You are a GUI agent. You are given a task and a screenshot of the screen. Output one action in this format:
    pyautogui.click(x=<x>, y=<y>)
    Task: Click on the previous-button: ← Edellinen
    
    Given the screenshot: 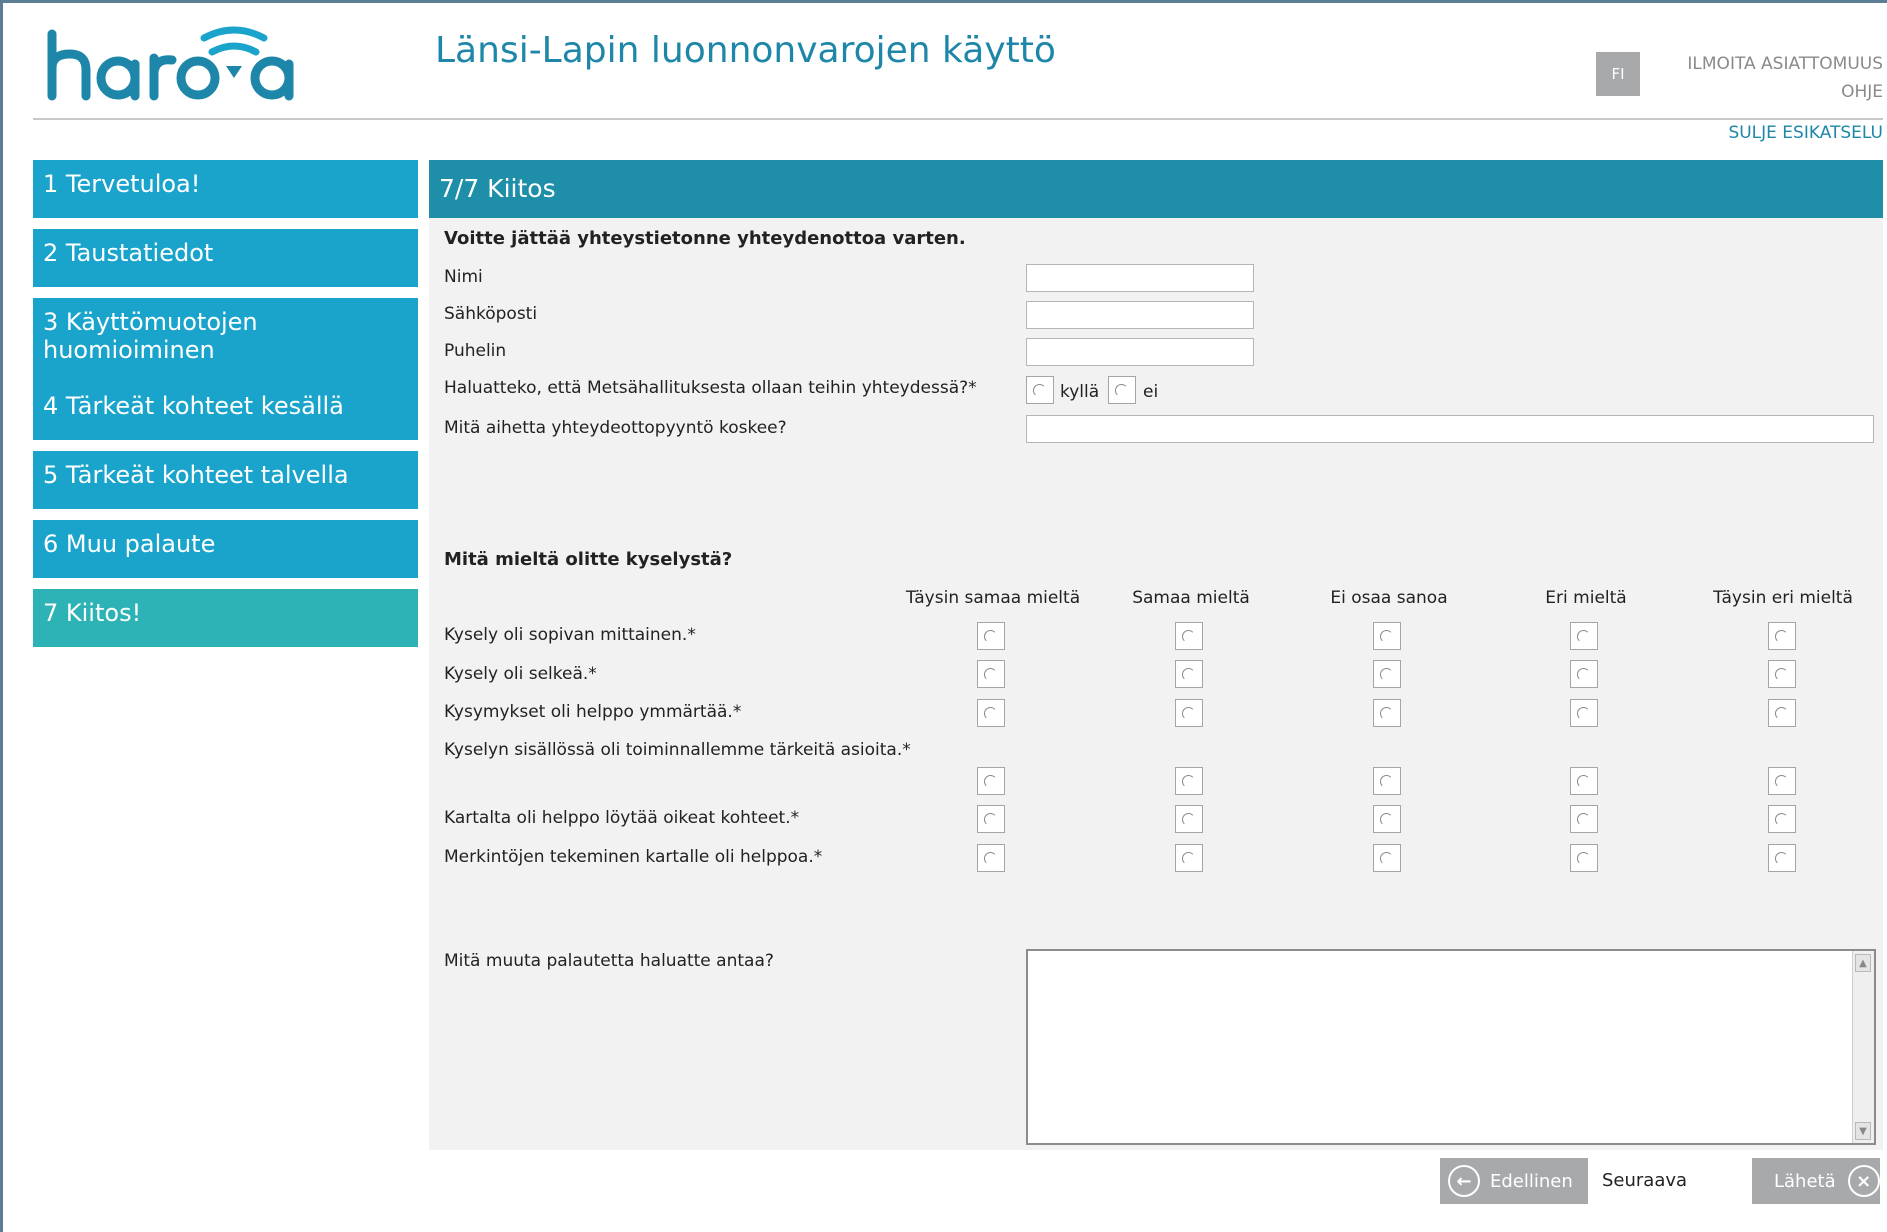 What is the action you would take?
    pyautogui.click(x=1514, y=1181)
    